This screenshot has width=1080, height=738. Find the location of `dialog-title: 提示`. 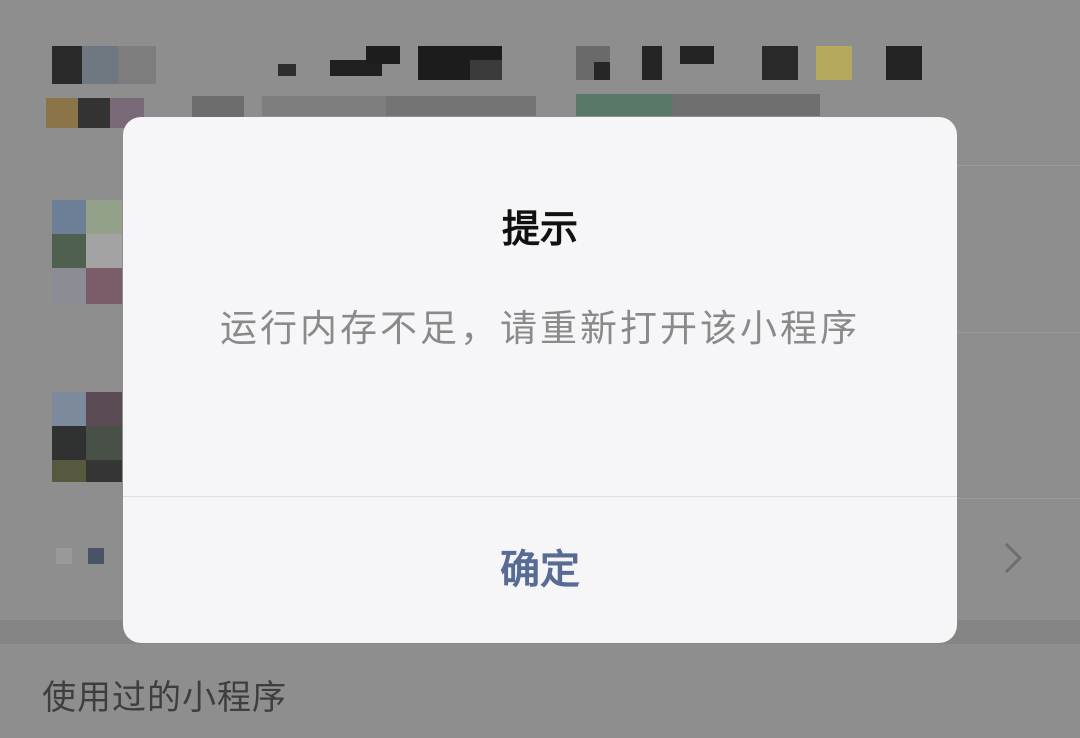

dialog-title: 提示 is located at coordinates (539, 229).